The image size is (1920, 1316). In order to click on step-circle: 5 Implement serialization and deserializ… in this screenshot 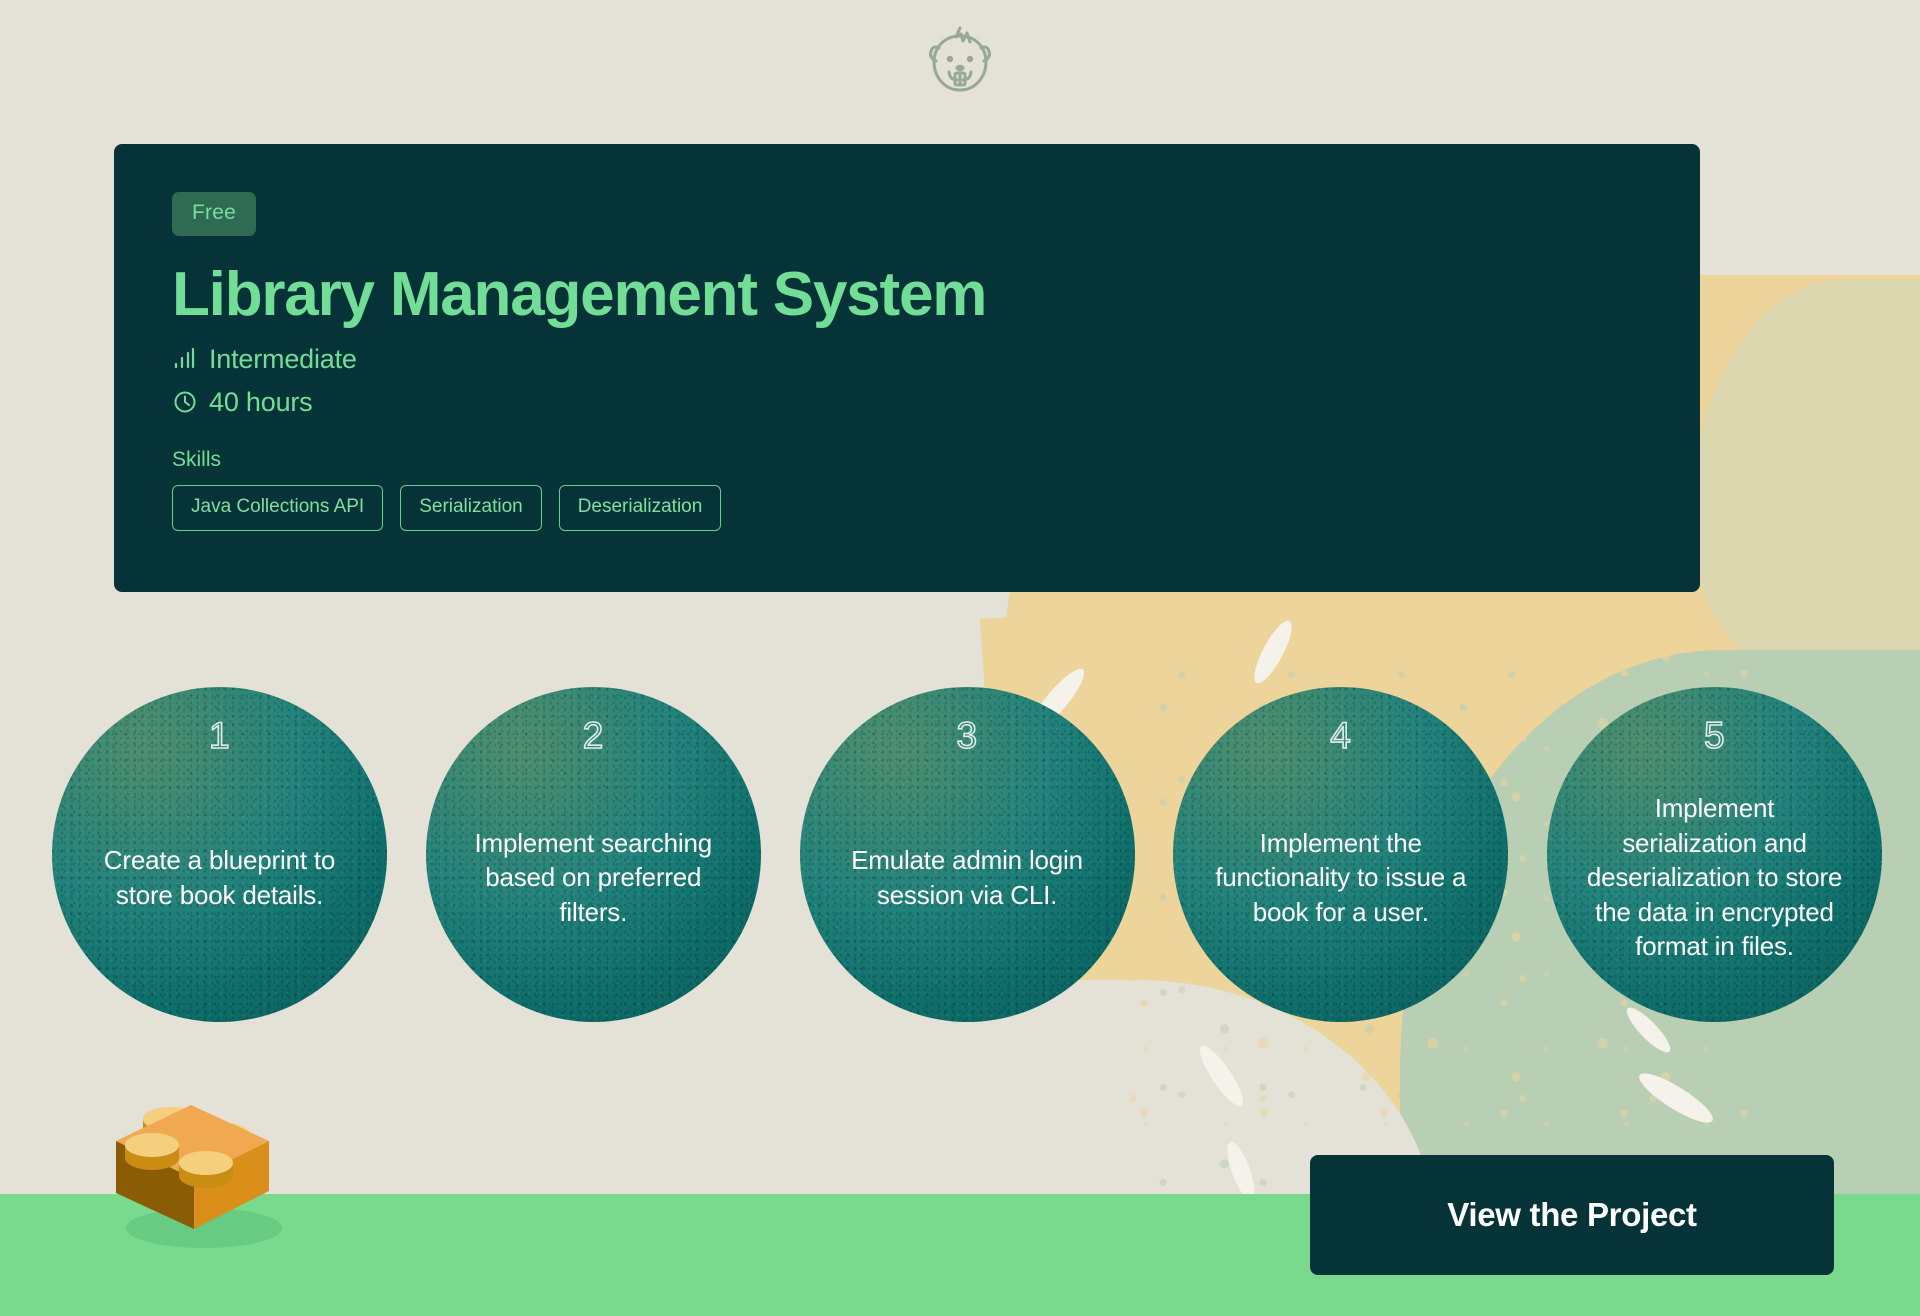, I will do `click(1714, 854)`.